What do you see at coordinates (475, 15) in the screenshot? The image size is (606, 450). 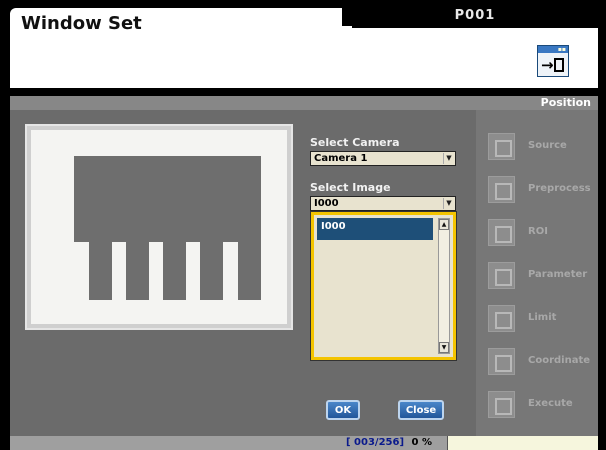 I see `program-tab: P001` at bounding box center [475, 15].